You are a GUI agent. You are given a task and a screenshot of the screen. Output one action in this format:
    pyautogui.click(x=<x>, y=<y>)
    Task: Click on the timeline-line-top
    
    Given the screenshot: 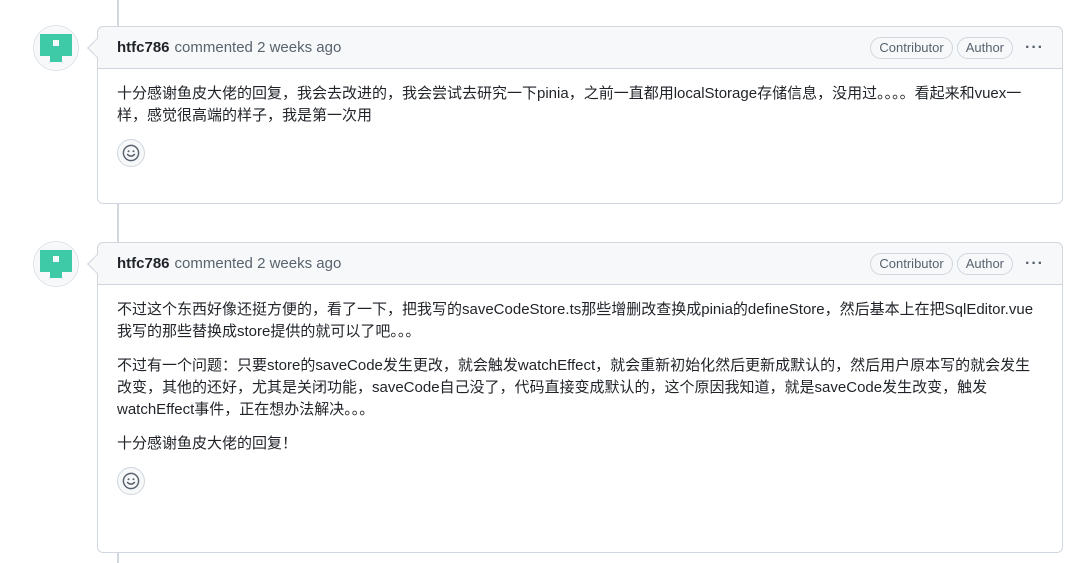 What is the action you would take?
    pyautogui.click(x=118, y=13)
    